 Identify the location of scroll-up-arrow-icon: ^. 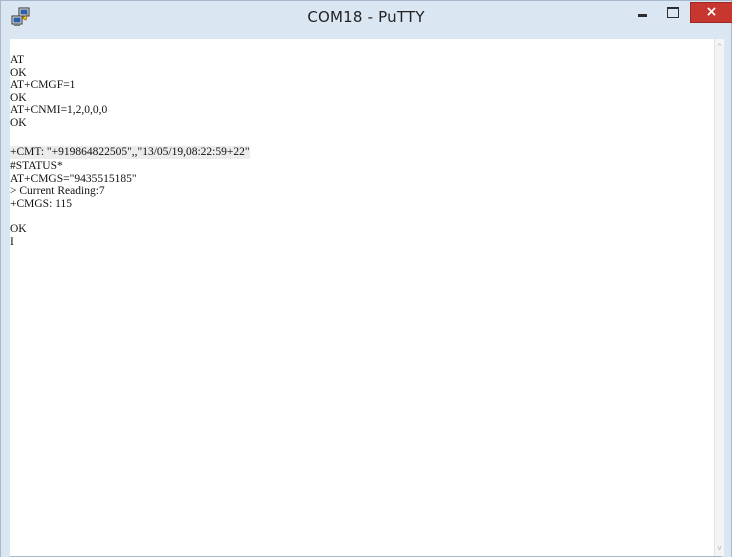
(719, 47).